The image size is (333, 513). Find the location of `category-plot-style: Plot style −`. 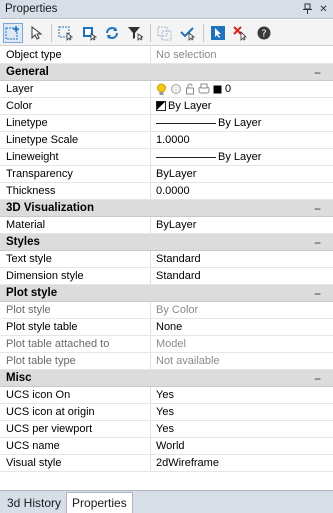

category-plot-style: Plot style − is located at coordinates (166, 293).